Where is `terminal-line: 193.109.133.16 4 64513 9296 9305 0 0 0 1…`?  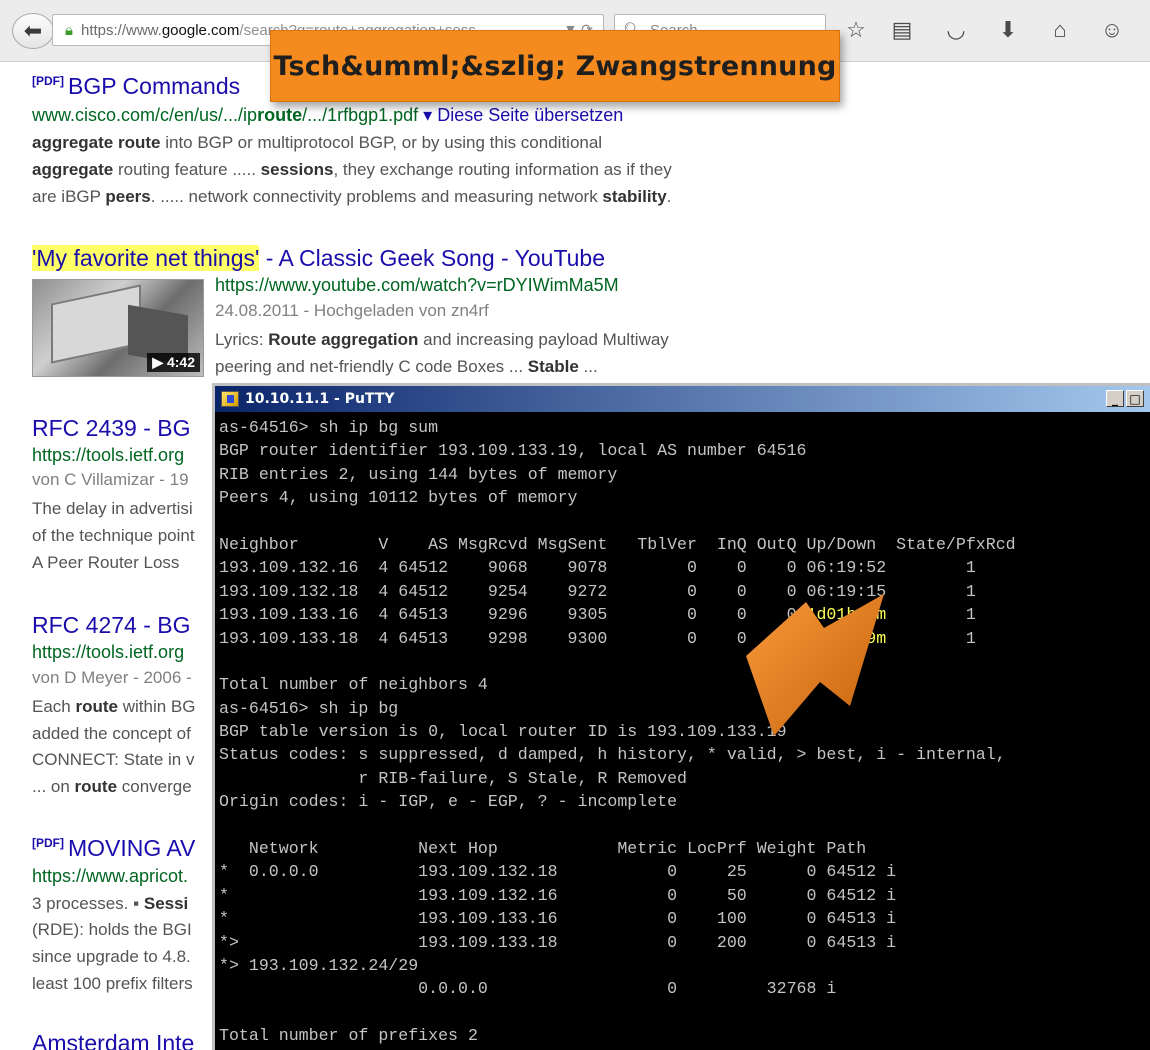
terminal-line: 193.109.133.16 4 64513 9296 9305 0 0 0 1… is located at coordinates (597, 615).